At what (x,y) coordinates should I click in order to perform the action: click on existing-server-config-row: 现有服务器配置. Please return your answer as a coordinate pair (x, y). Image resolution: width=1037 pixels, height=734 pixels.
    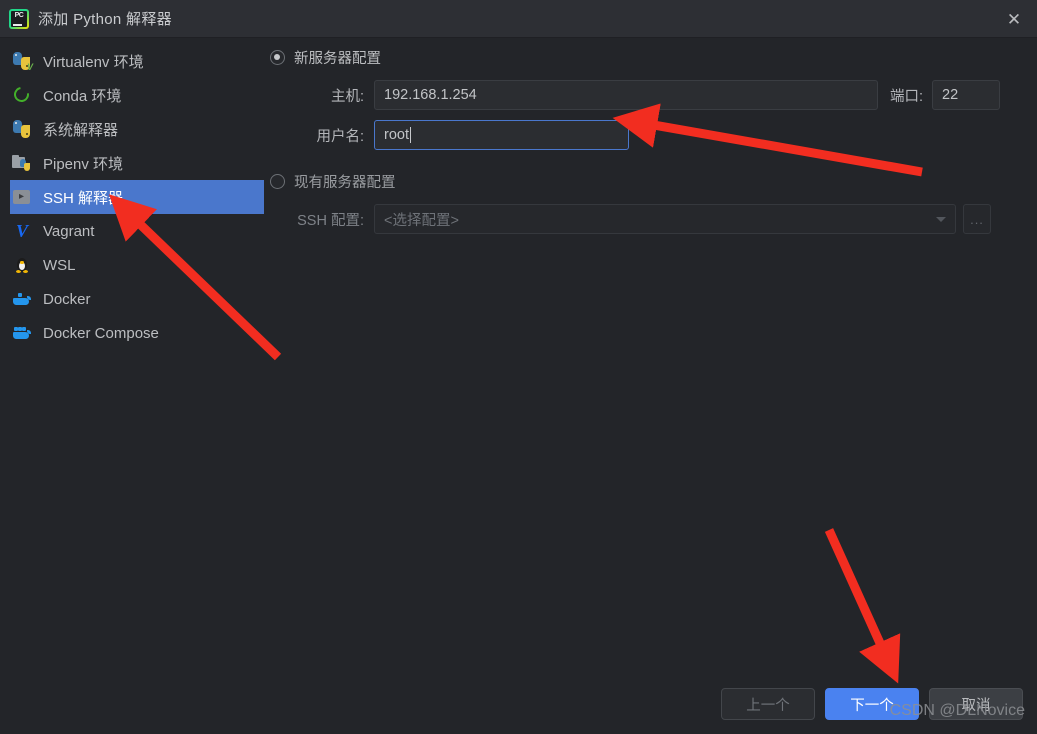
    Looking at the image, I should click on (653, 181).